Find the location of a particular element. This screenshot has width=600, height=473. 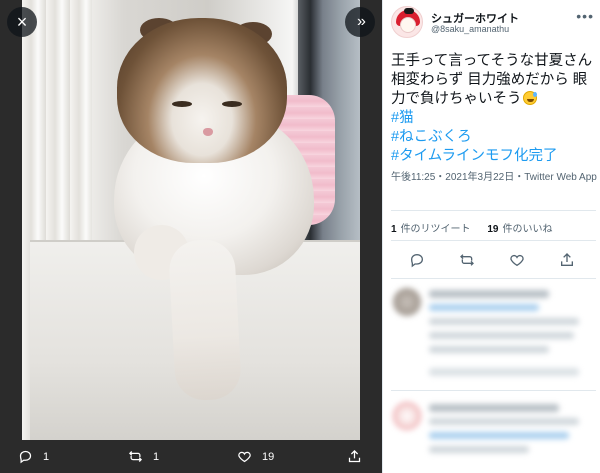

like-stat: 19 件のいいね is located at coordinates (519, 229).